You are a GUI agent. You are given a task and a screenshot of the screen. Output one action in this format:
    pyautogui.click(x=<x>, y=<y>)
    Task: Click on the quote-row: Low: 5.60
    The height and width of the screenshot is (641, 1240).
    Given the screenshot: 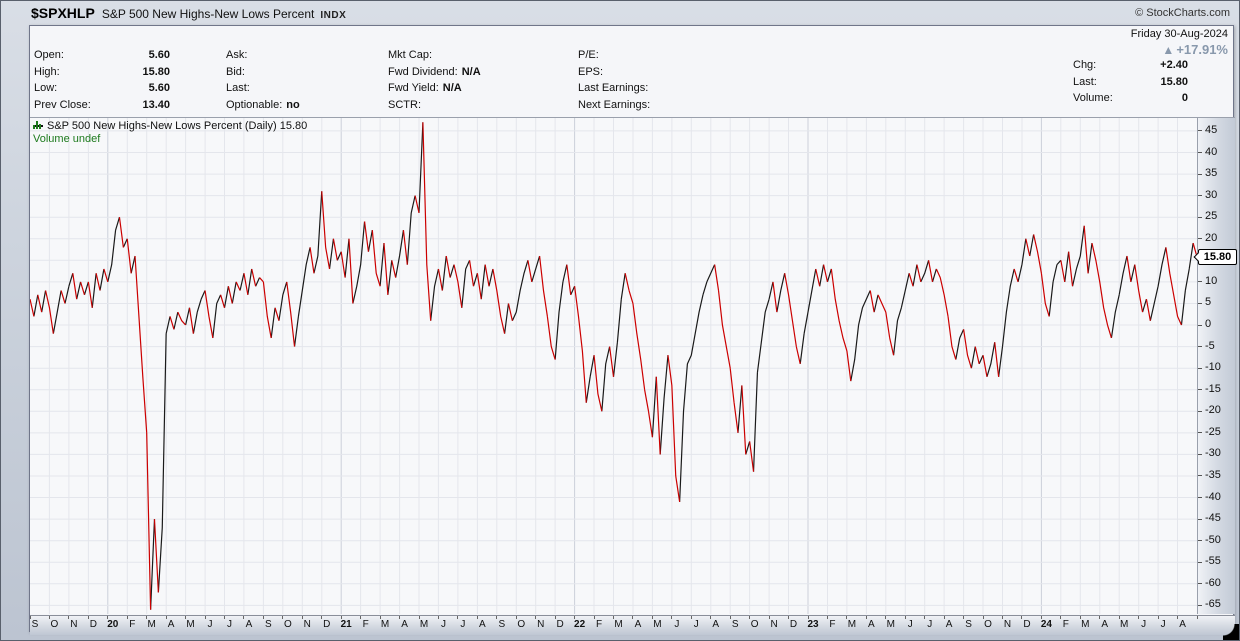 What is the action you would take?
    pyautogui.click(x=130, y=88)
    